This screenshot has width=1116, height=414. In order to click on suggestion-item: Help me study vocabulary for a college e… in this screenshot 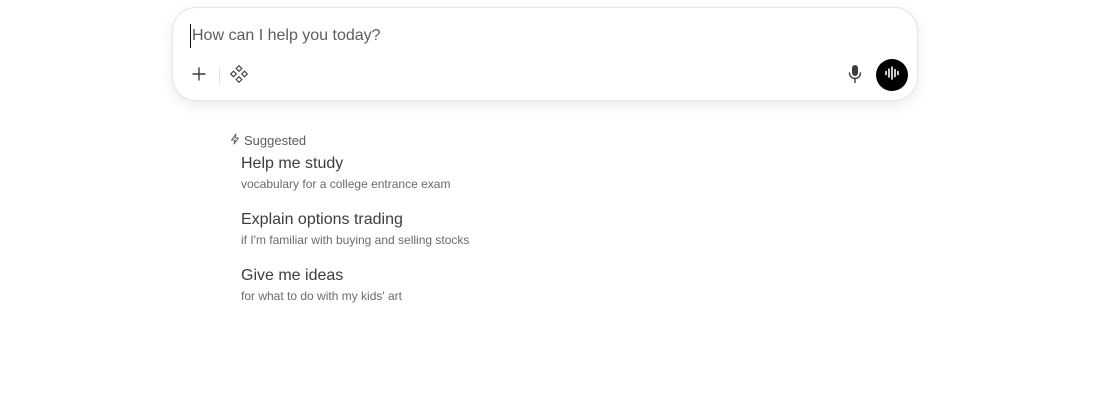, I will do `click(355, 181)`.